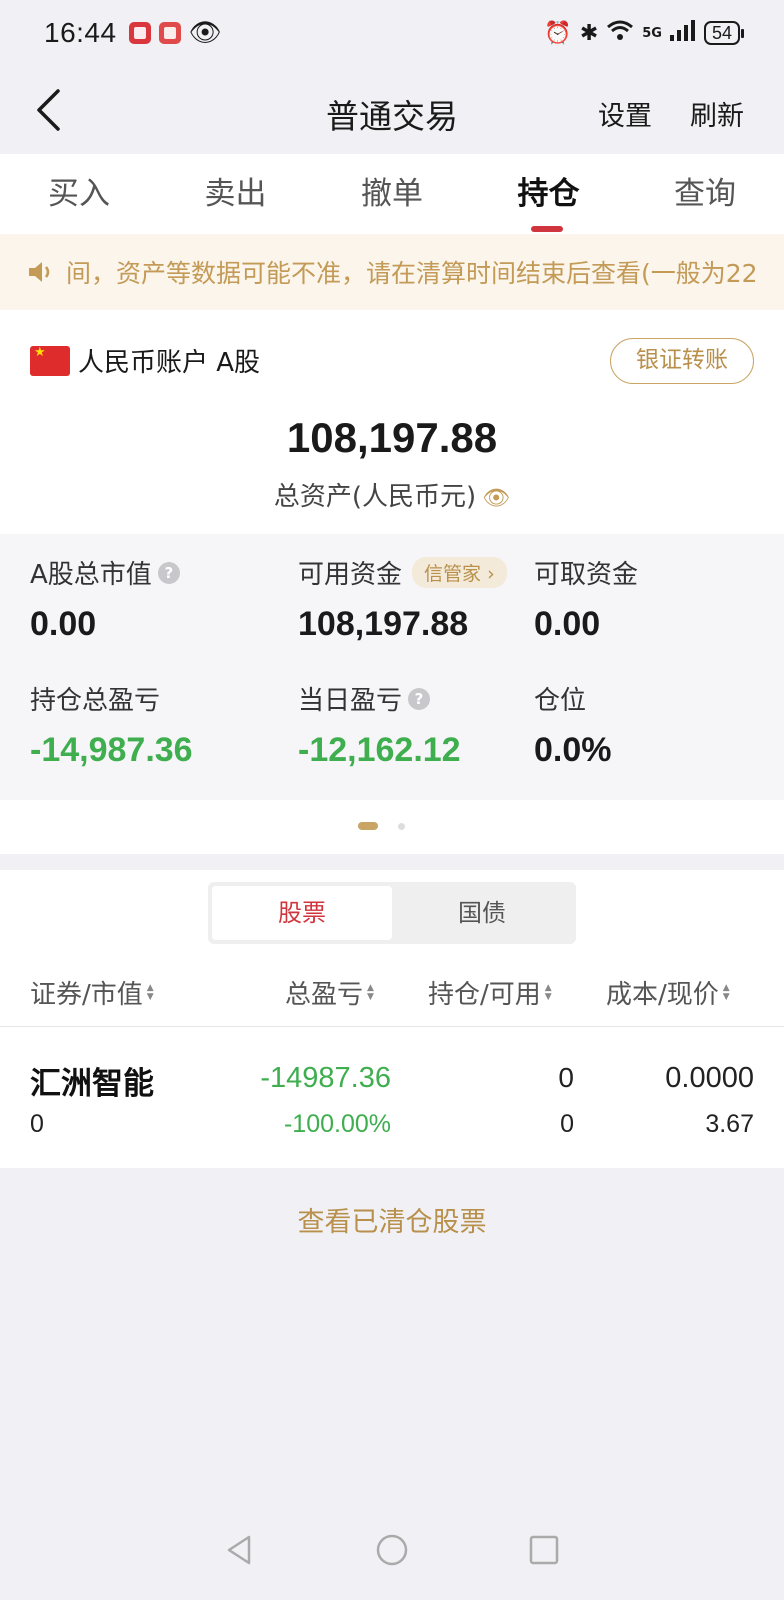  What do you see at coordinates (325, 1078) in the screenshot?
I see `stock-total-pl: -14987.36` at bounding box center [325, 1078].